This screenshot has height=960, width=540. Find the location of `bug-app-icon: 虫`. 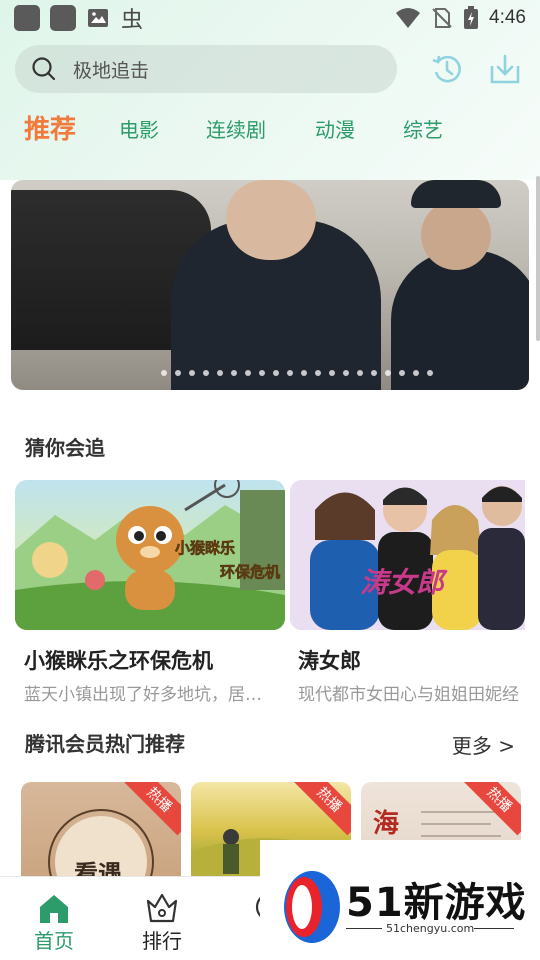

bug-app-icon: 虫 is located at coordinates (132, 19).